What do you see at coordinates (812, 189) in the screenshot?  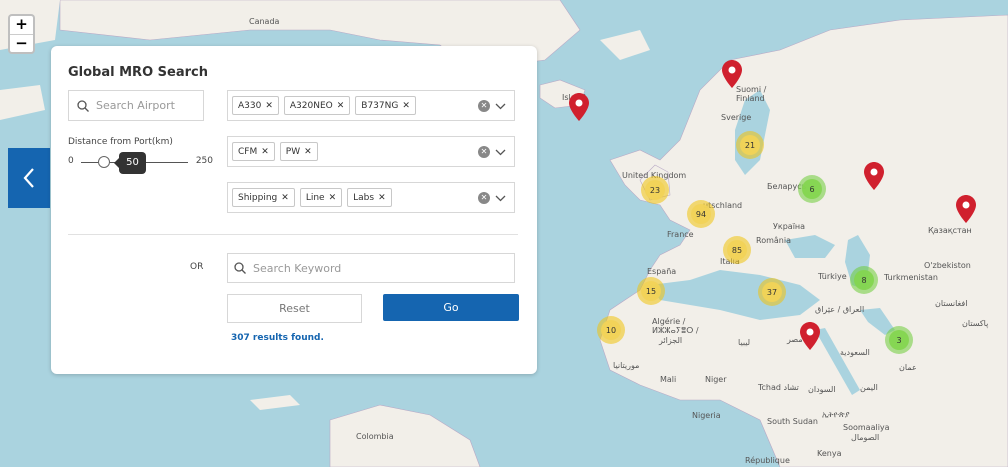 I see `marker-cluster: 6` at bounding box center [812, 189].